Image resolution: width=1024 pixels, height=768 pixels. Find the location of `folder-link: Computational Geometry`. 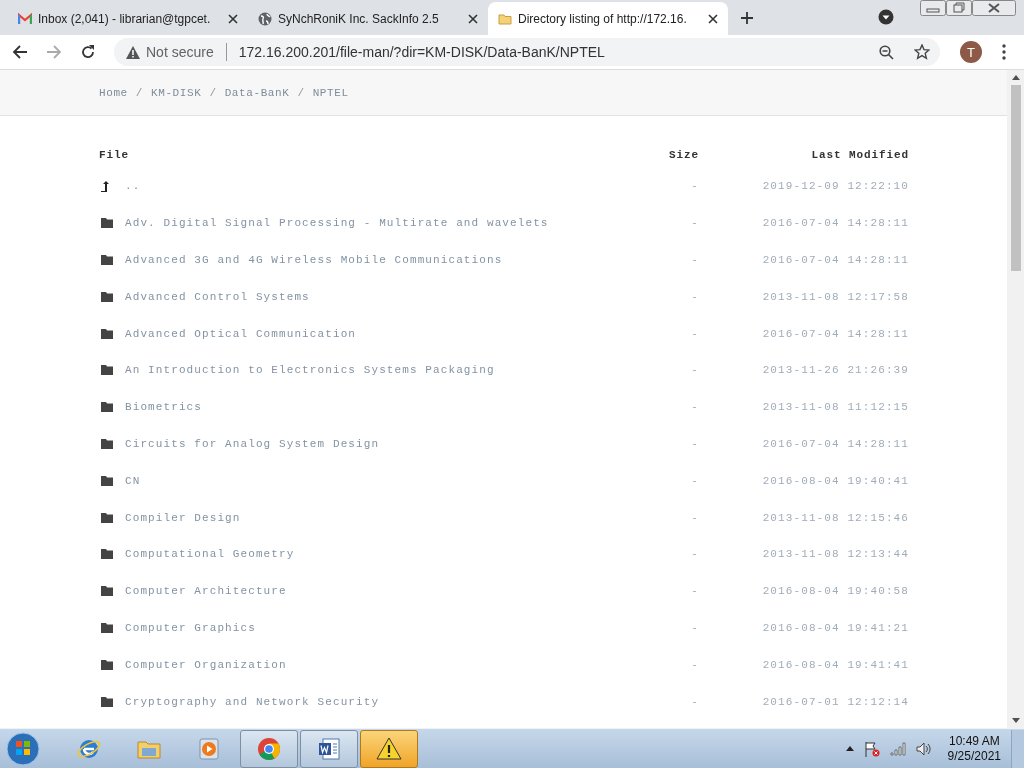

folder-link: Computational Geometry is located at coordinates (210, 554).